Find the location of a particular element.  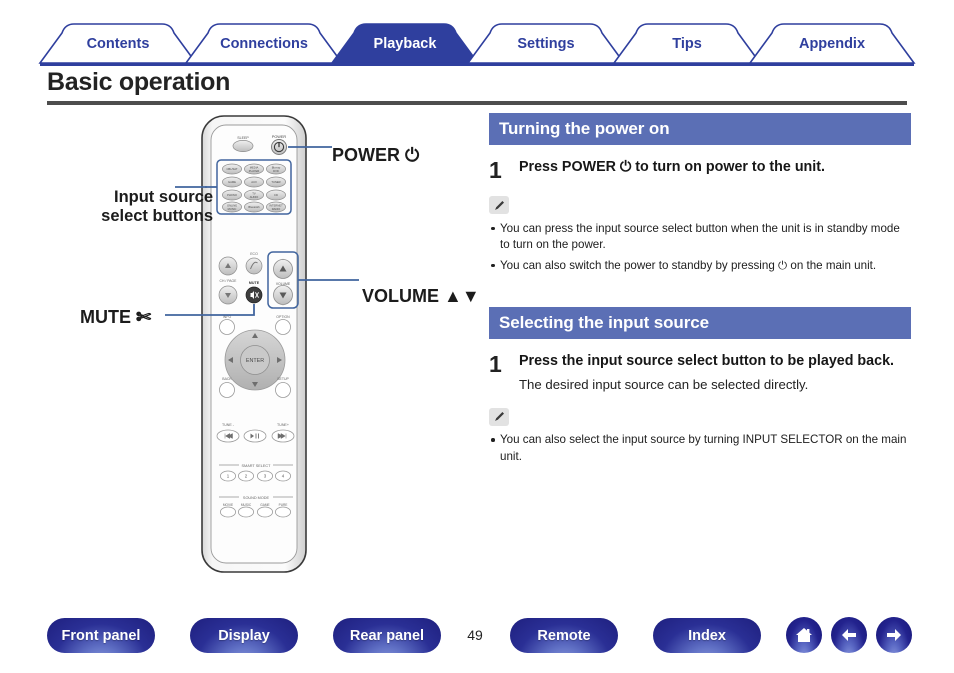

nav-display-button: Display is located at coordinates (244, 635).